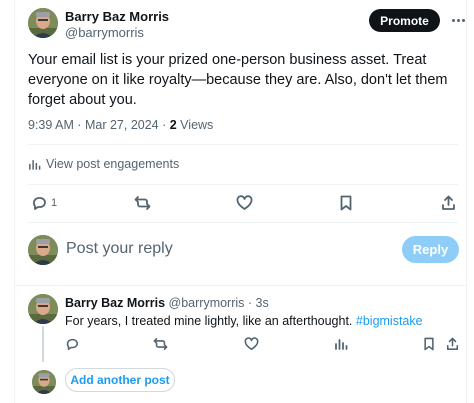  Describe the element at coordinates (217, 303) in the screenshot. I see `reply-author-handle: @barrymorris · 3s` at that location.